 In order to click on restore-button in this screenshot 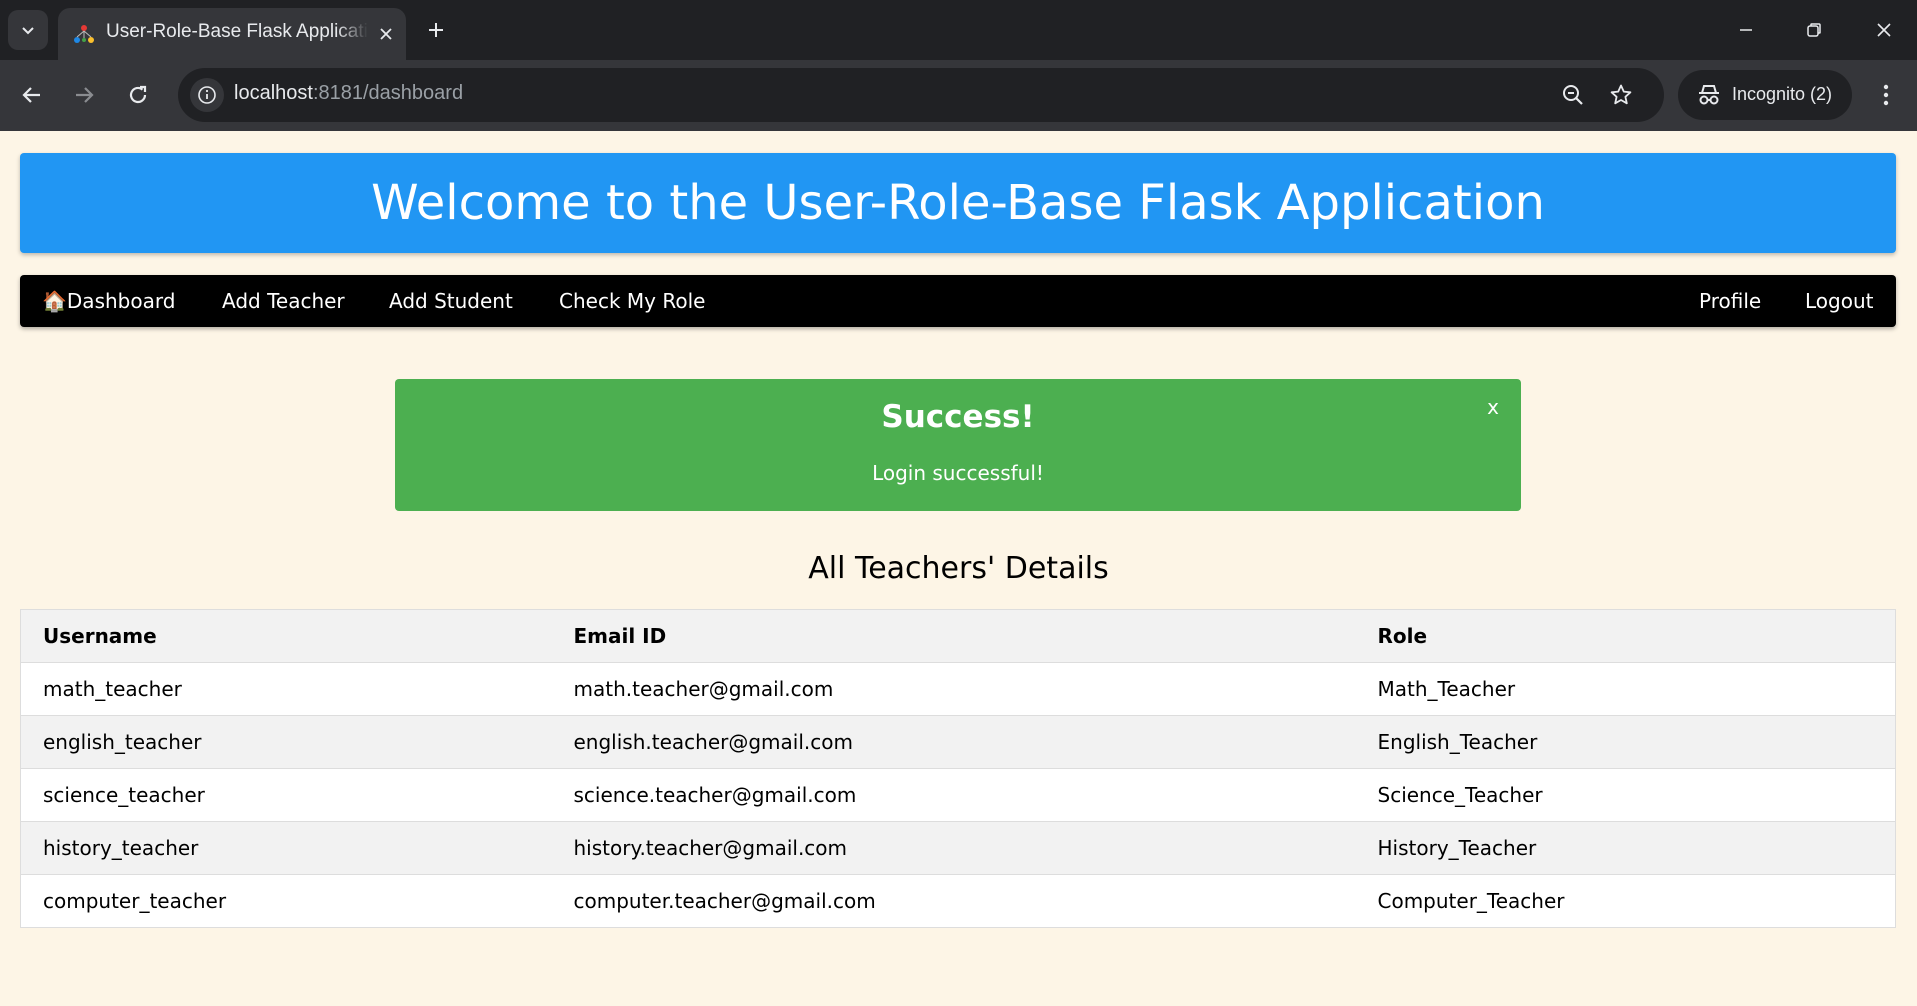, I will do `click(1814, 30)`.